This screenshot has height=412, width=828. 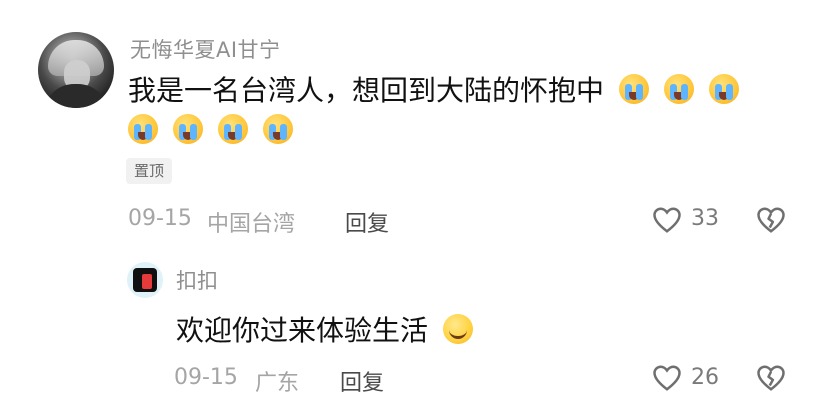 What do you see at coordinates (251, 224) in the screenshot?
I see `comment-location: 中国台湾` at bounding box center [251, 224].